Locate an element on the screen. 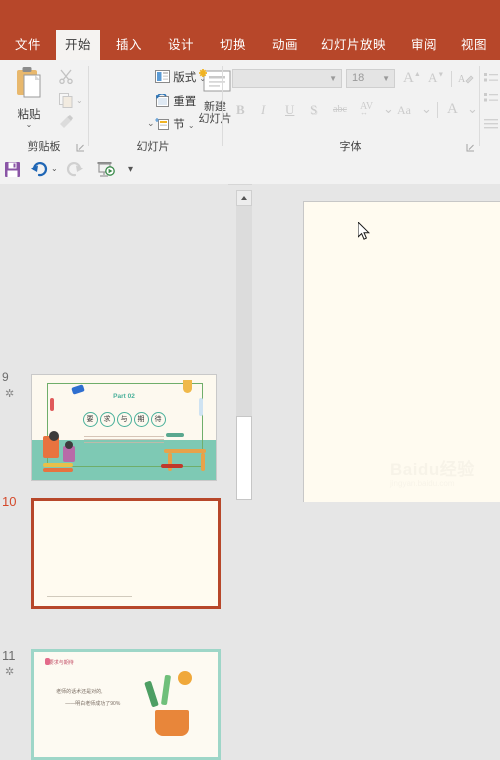  tab-home: 开始 is located at coordinates (78, 45).